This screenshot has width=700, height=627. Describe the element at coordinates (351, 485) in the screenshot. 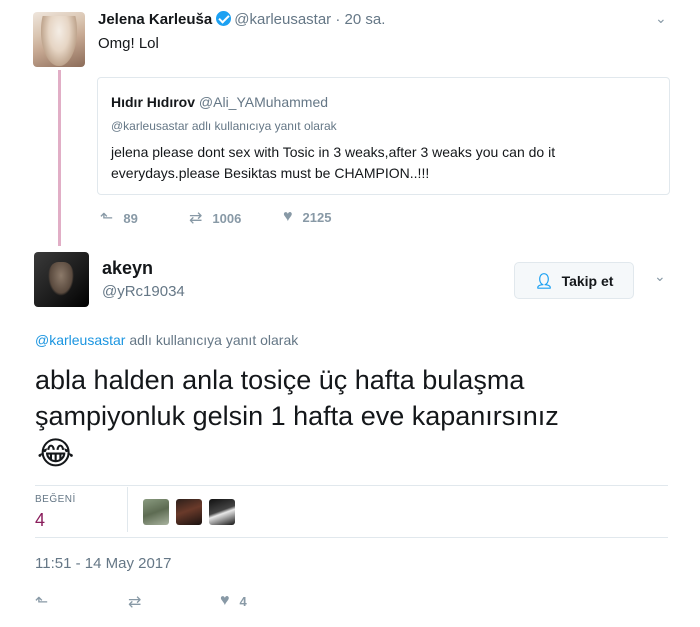

I see `divider-top` at that location.